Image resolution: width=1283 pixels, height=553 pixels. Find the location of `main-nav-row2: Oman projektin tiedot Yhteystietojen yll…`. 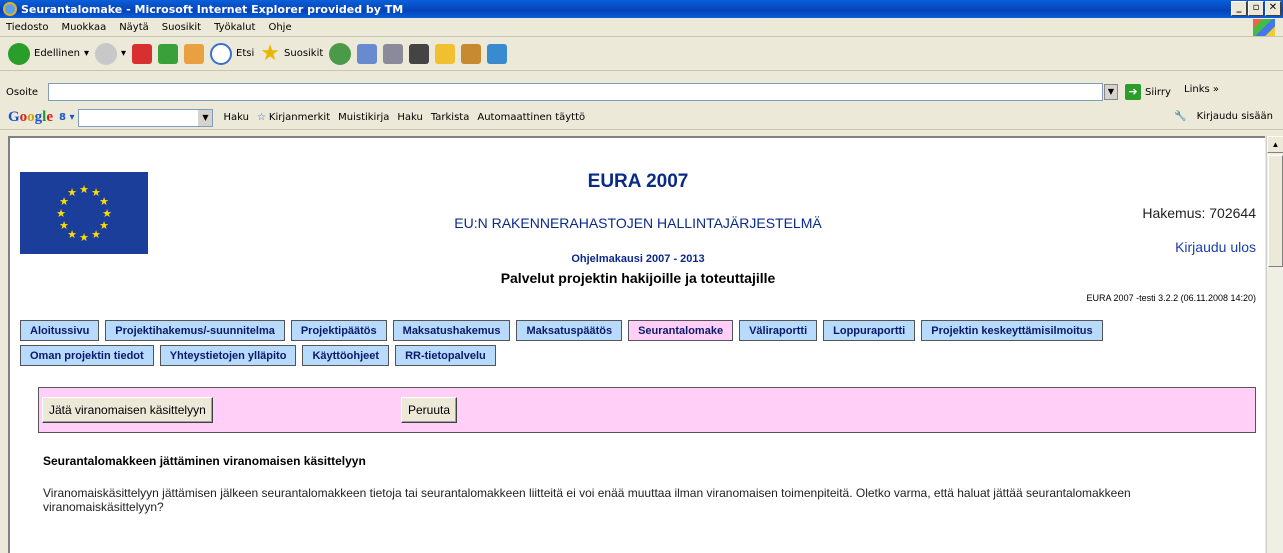

main-nav-row2: Oman projektin tiedot Yhteystietojen yll… is located at coordinates (258, 355).